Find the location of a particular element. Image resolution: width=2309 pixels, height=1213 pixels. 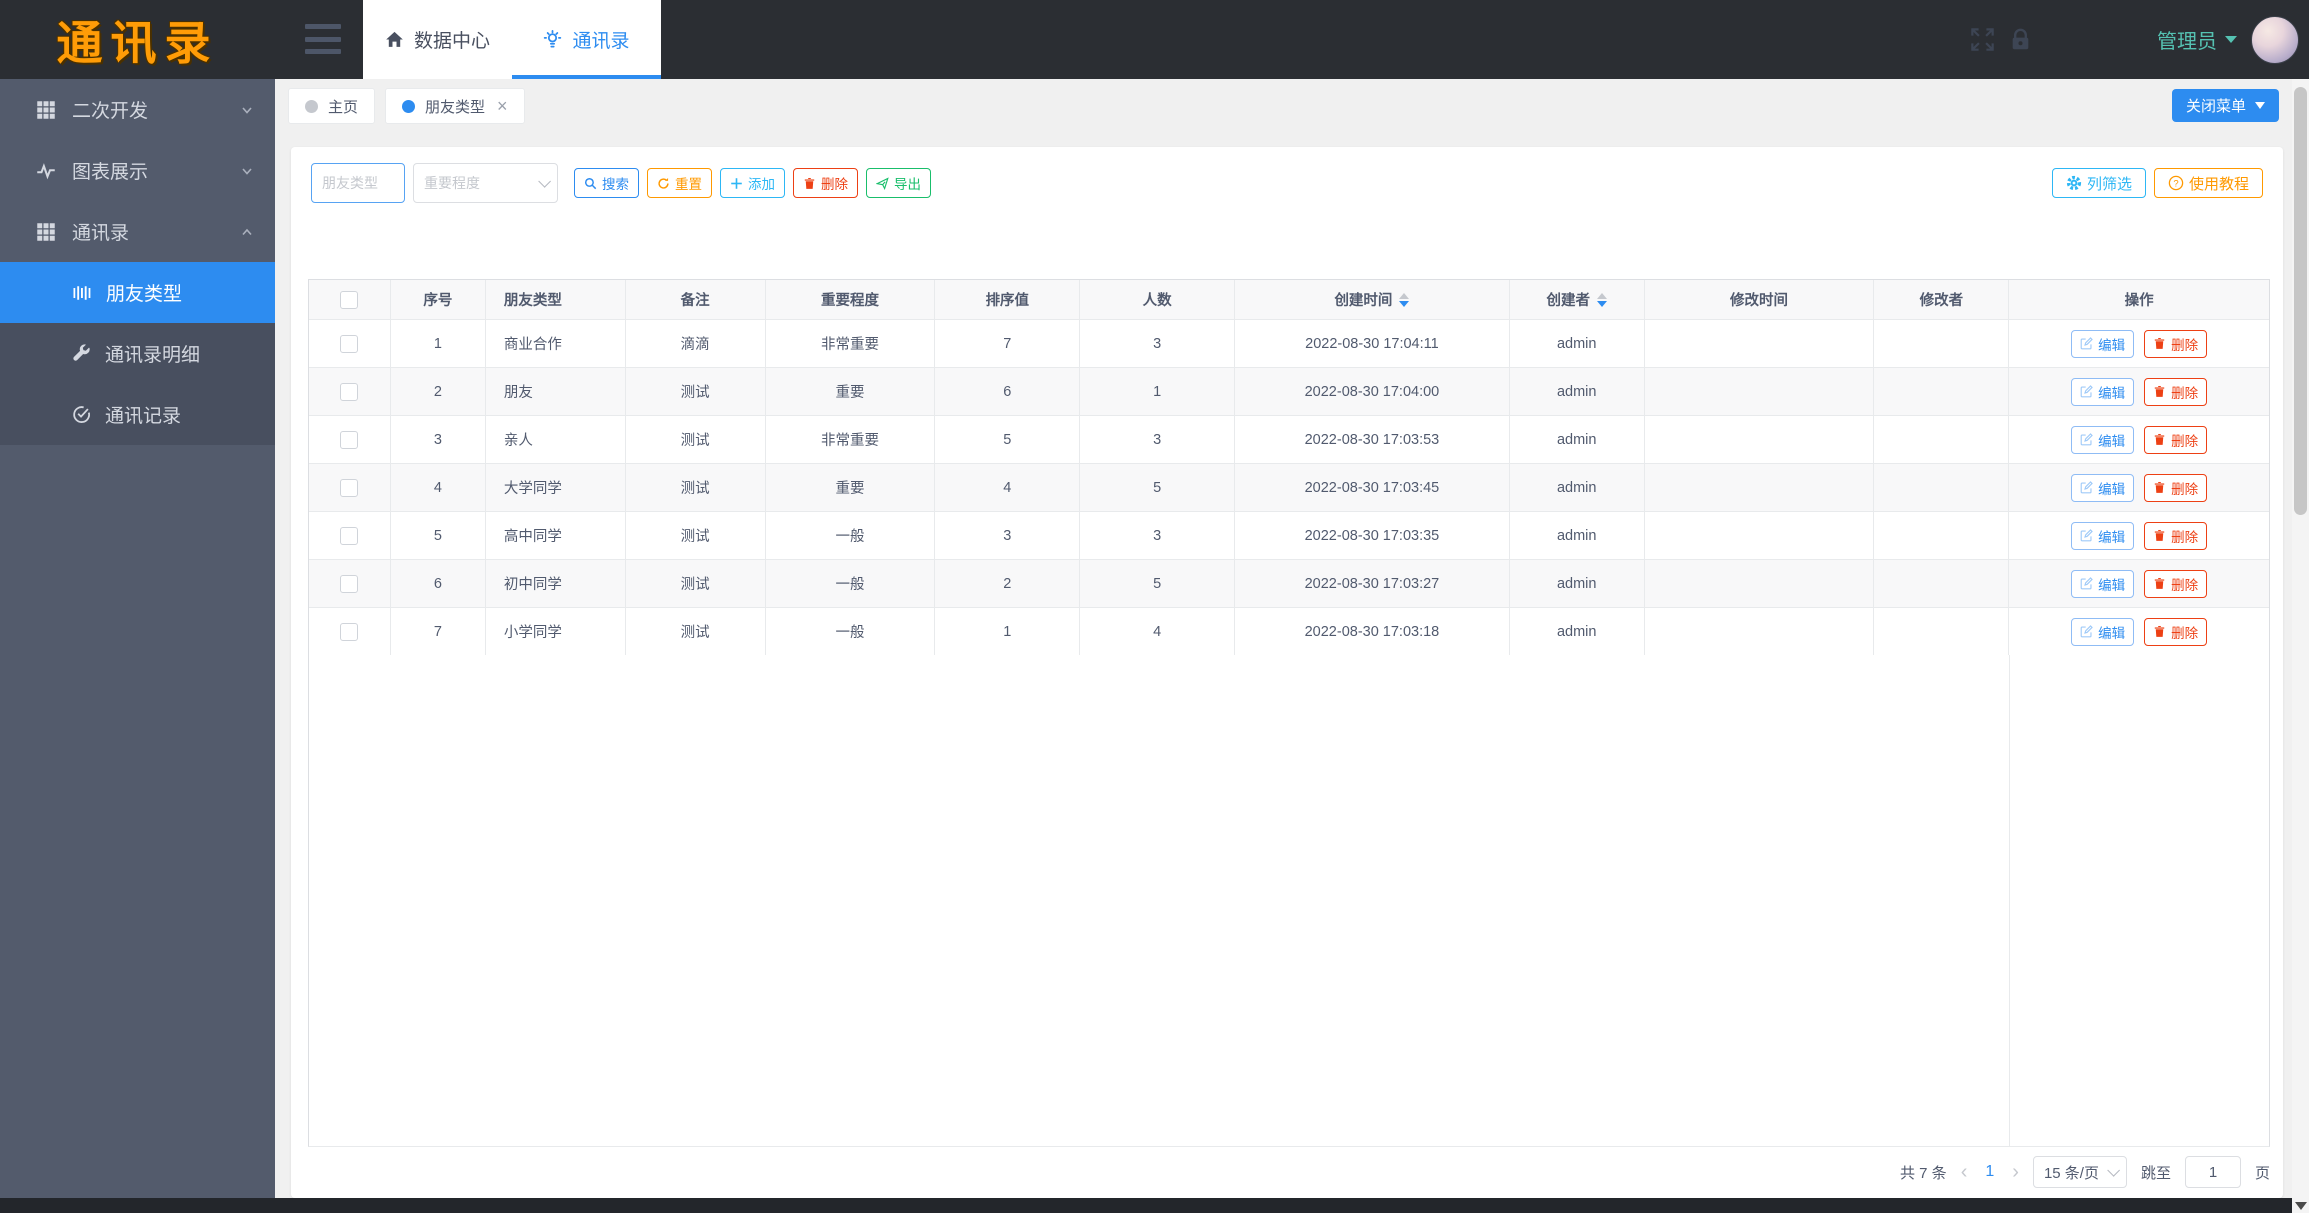

tag-home: 主页 is located at coordinates (332, 106).